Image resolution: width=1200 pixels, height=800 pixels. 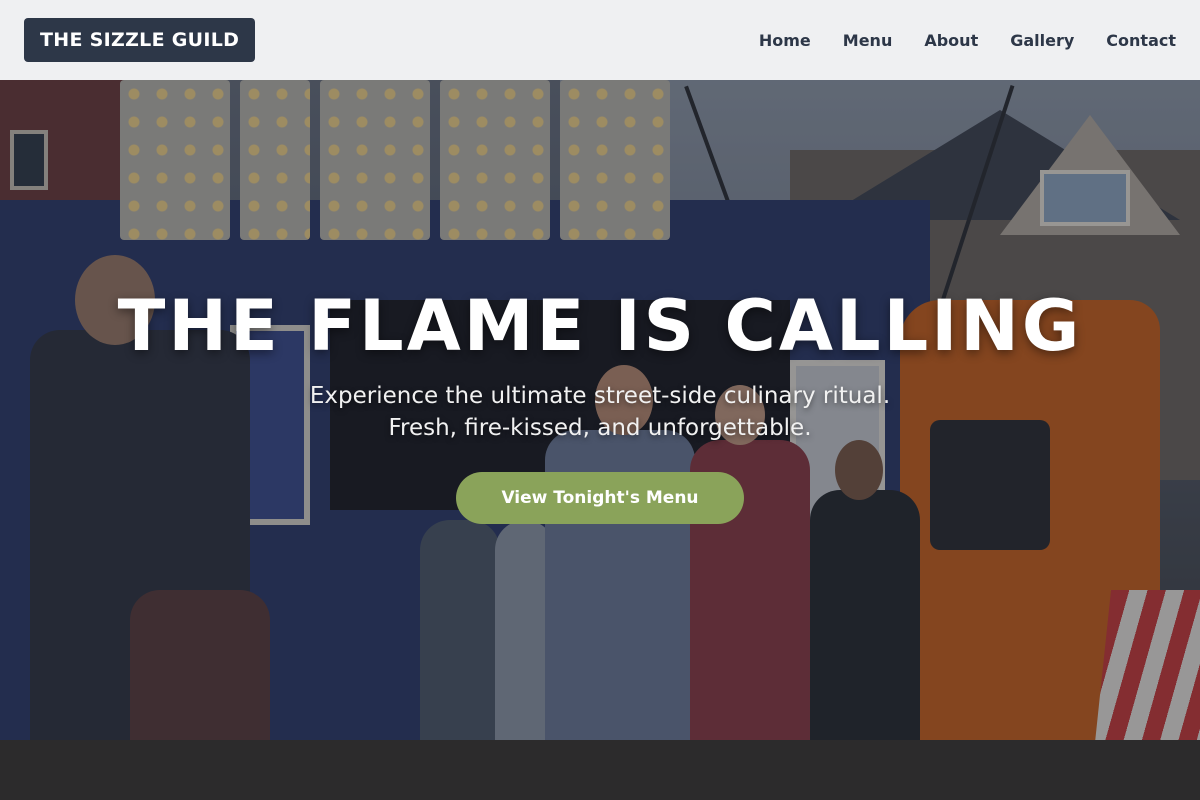 I want to click on nav-link-home: Home, so click(x=785, y=40).